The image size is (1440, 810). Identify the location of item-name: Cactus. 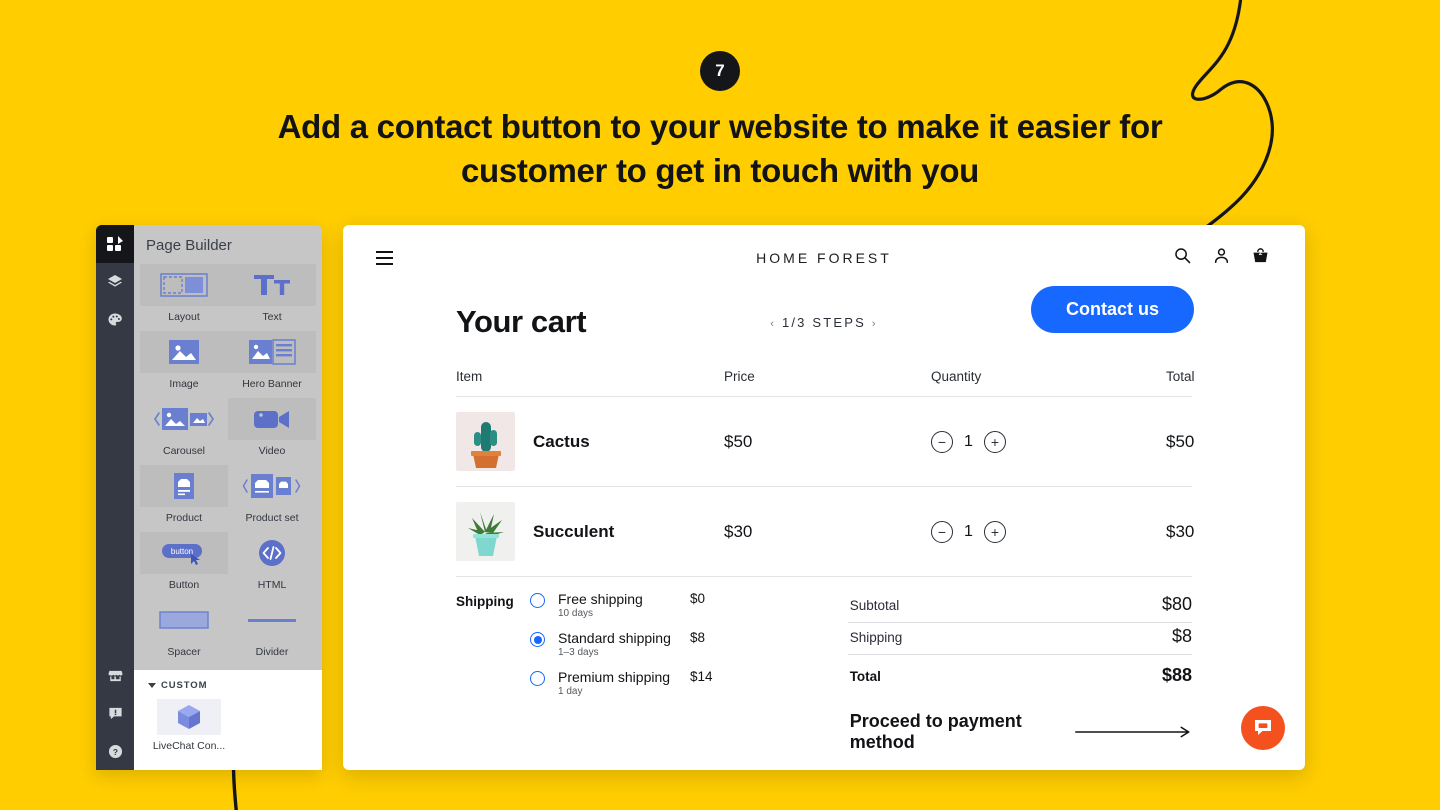
(561, 441).